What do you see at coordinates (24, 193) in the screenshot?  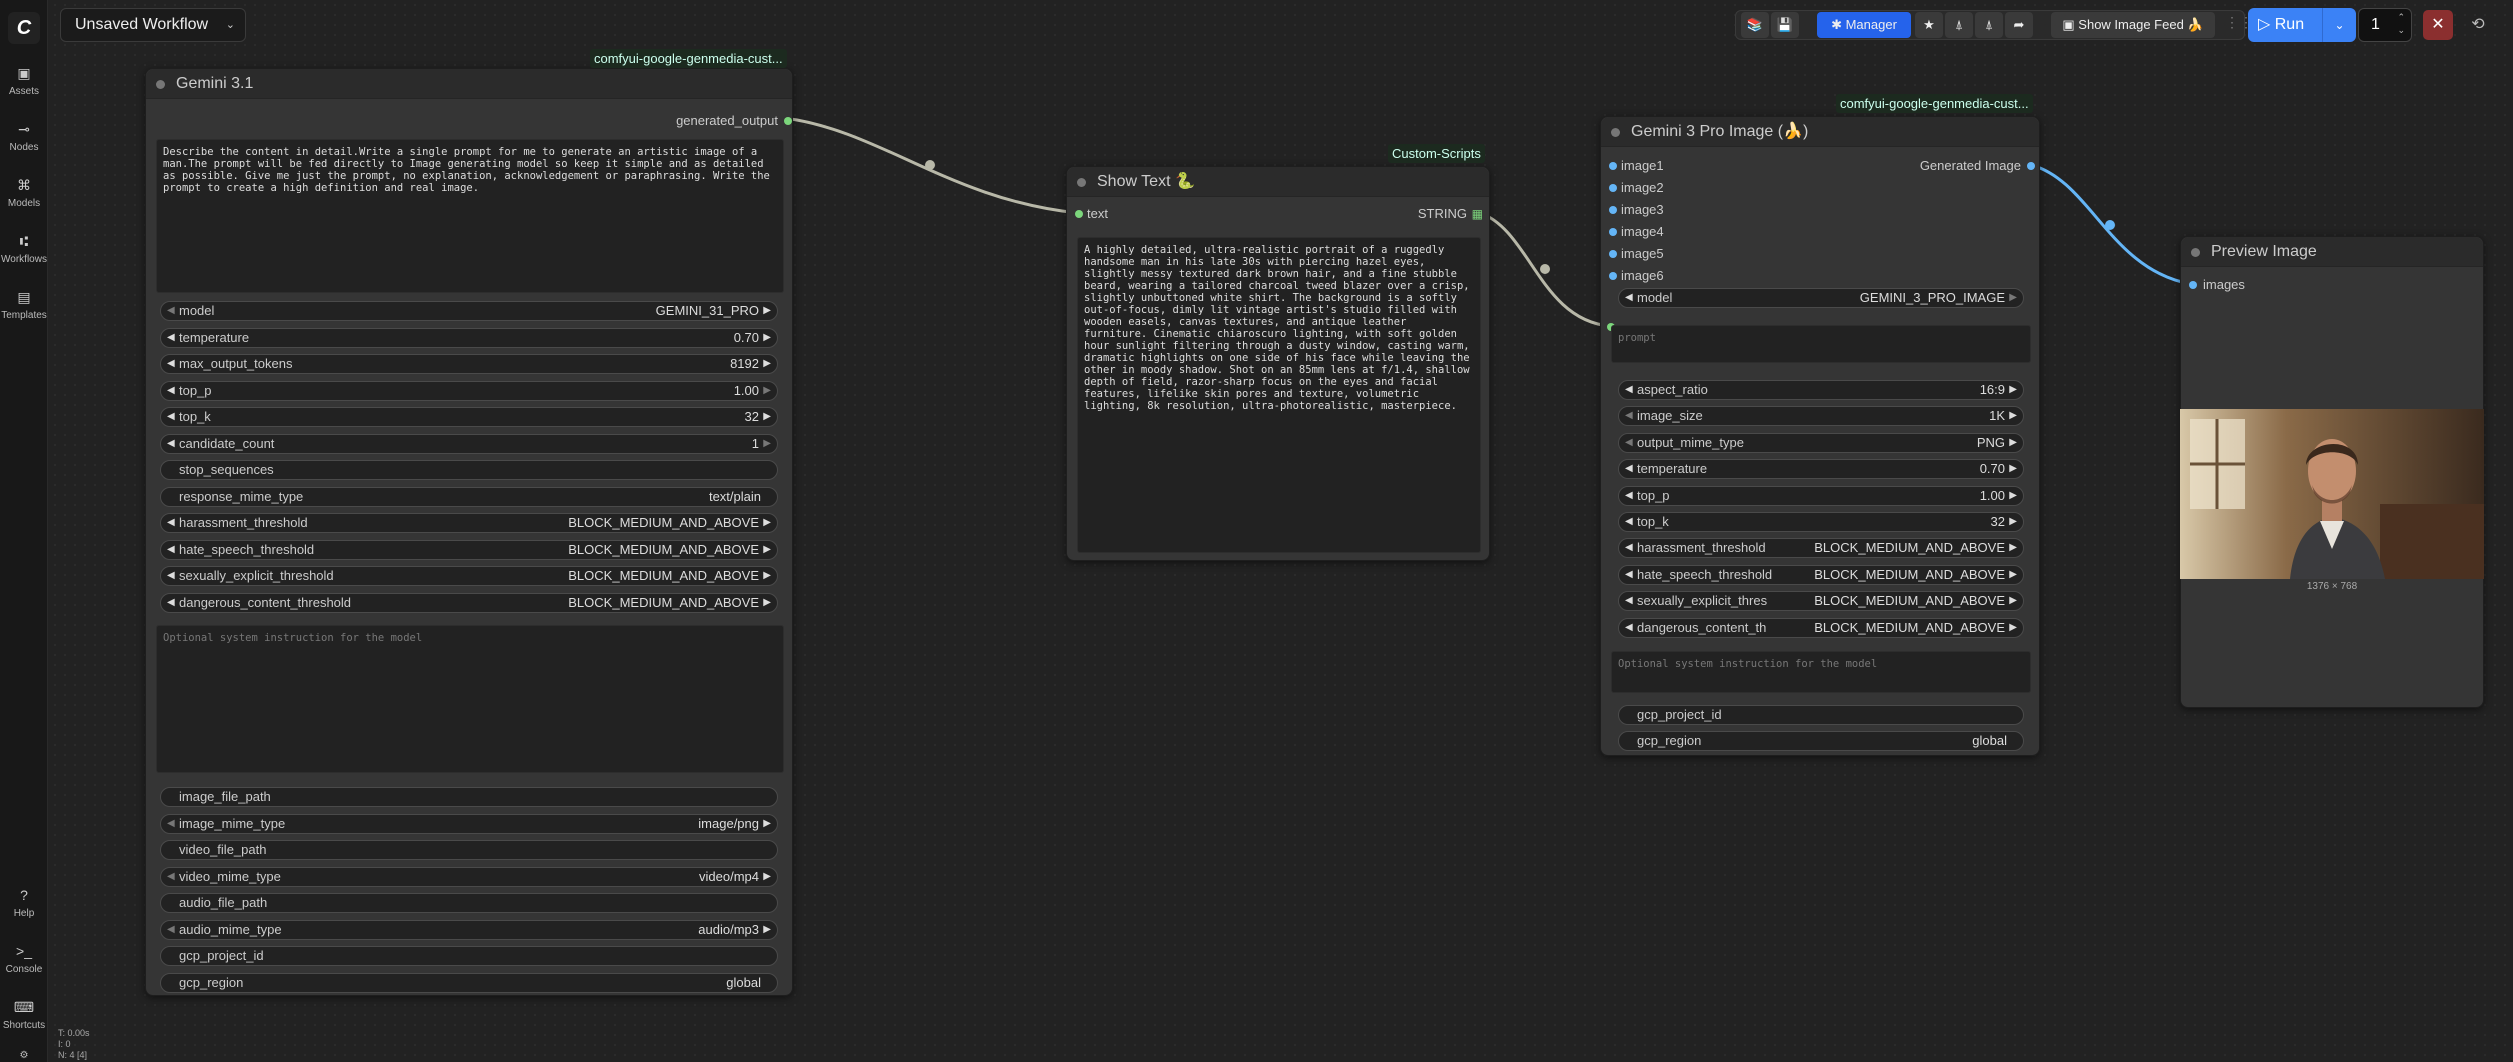 I see `sidebar-item-models: ⌘ Models` at bounding box center [24, 193].